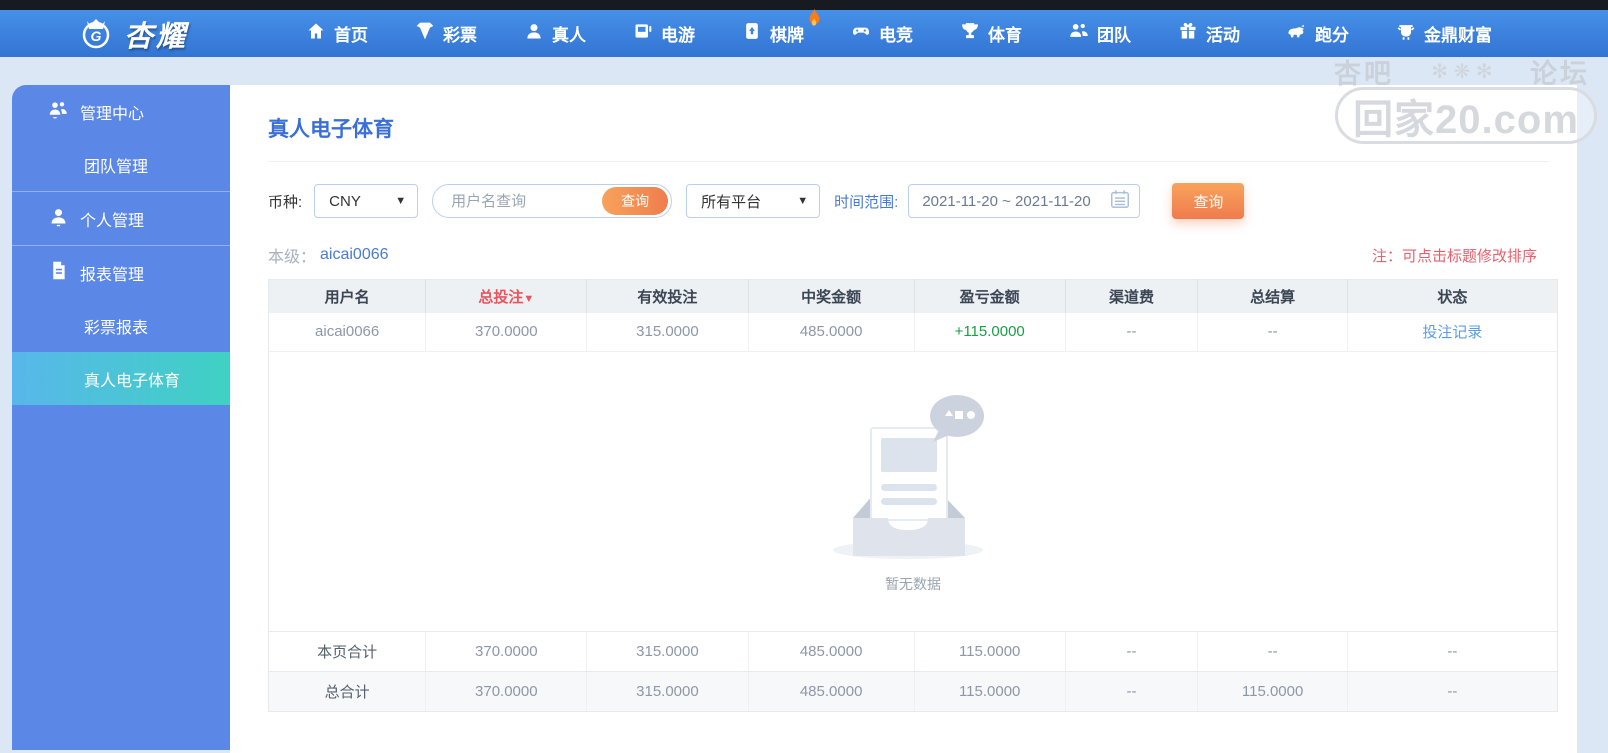 Image resolution: width=1608 pixels, height=753 pixels. Describe the element at coordinates (1272, 651) in the screenshot. I see `page-total-cell: --` at that location.